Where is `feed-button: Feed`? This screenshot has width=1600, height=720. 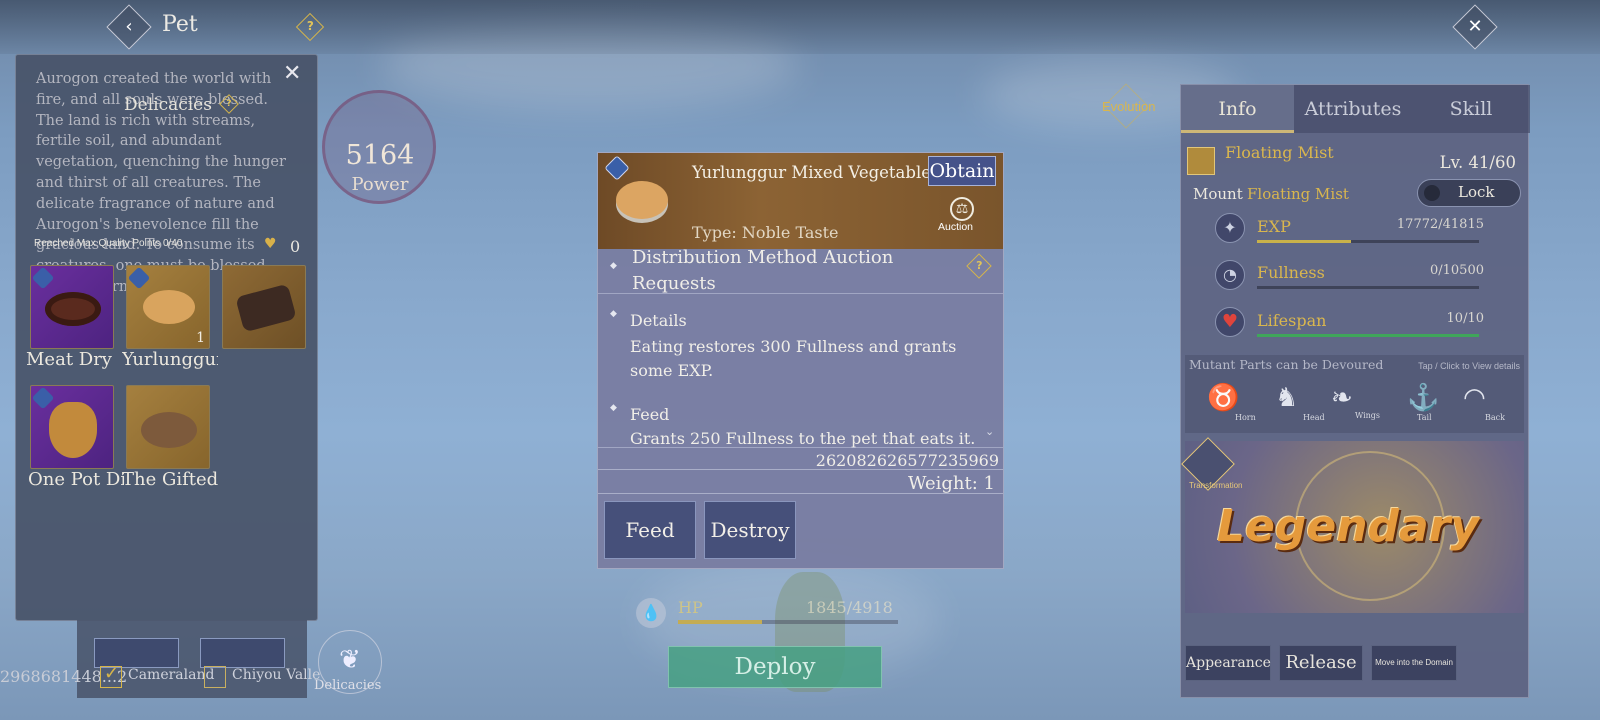 feed-button: Feed is located at coordinates (650, 530).